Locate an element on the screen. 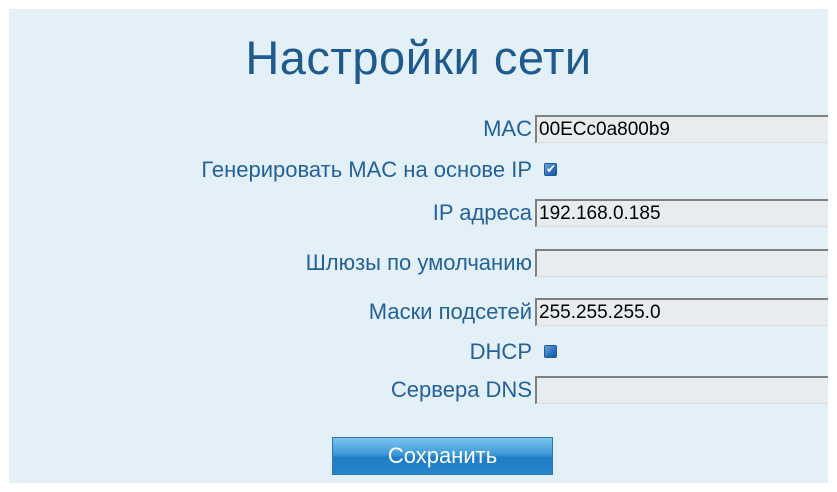  dhcp-checkbox is located at coordinates (550, 351).